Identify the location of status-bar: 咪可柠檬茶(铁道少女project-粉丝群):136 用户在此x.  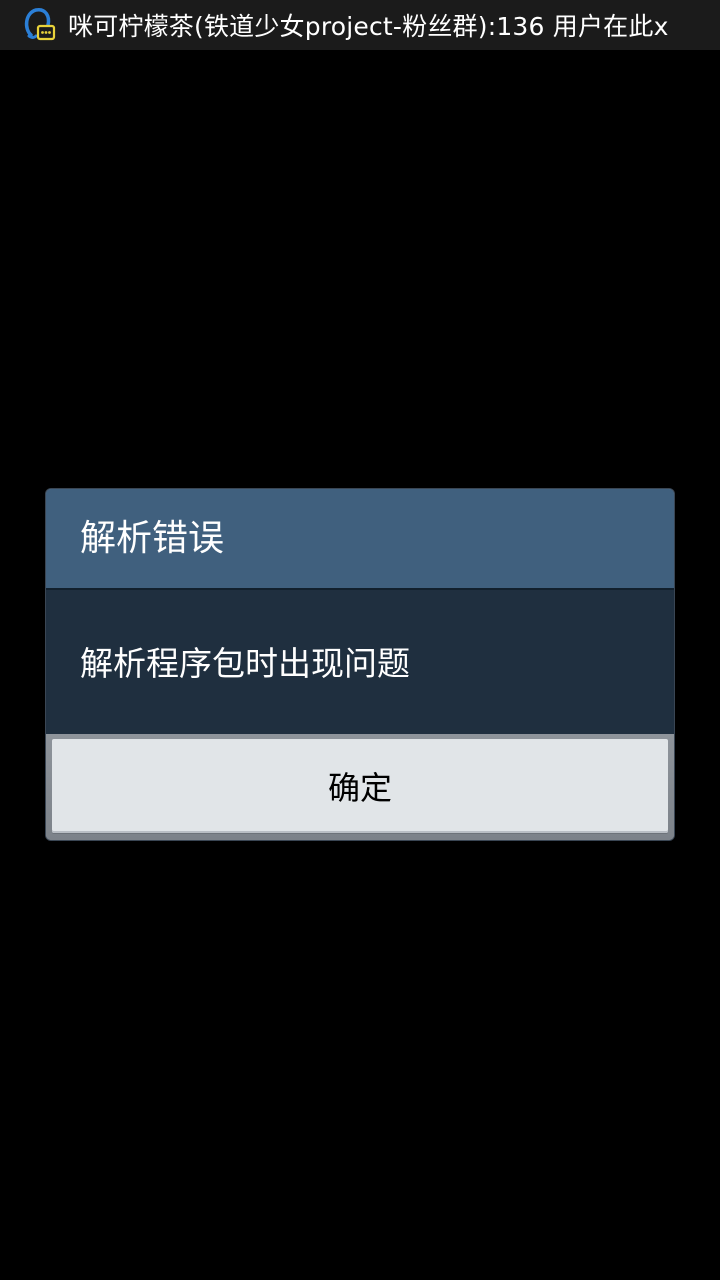
(360, 25).